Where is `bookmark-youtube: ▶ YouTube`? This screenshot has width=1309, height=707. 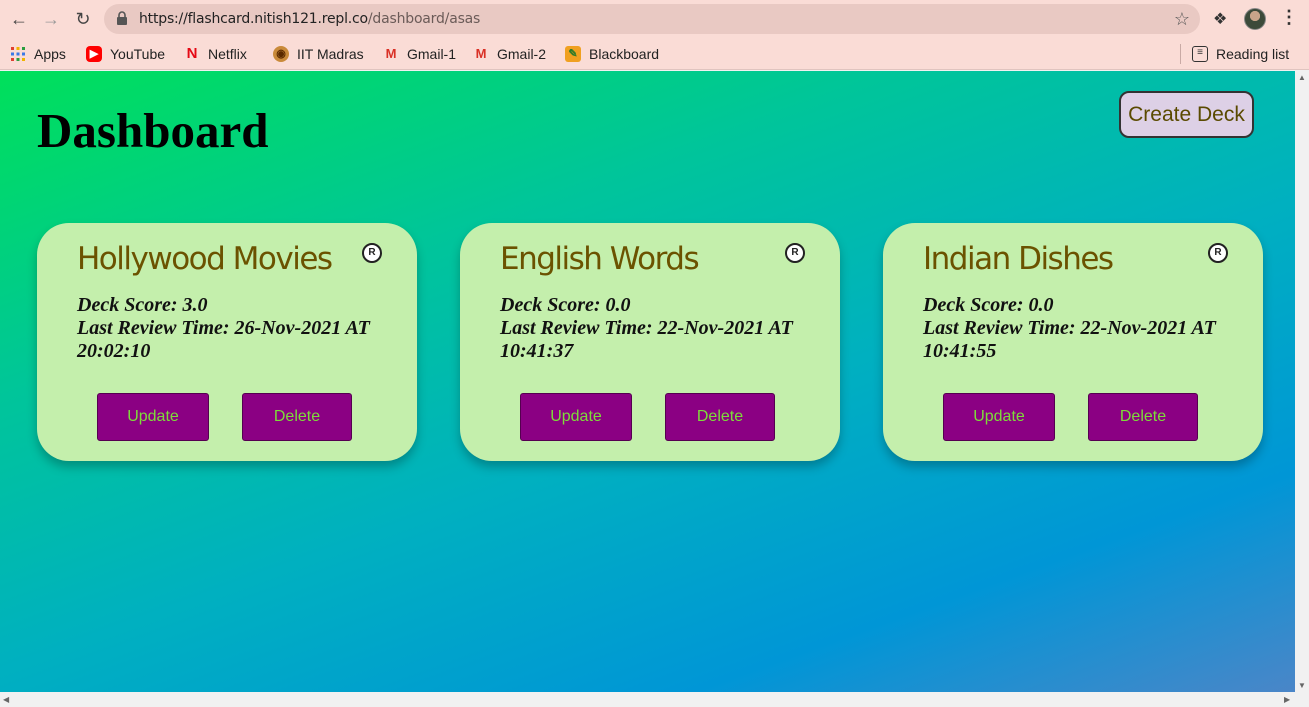 bookmark-youtube: ▶ YouTube is located at coordinates (125, 54).